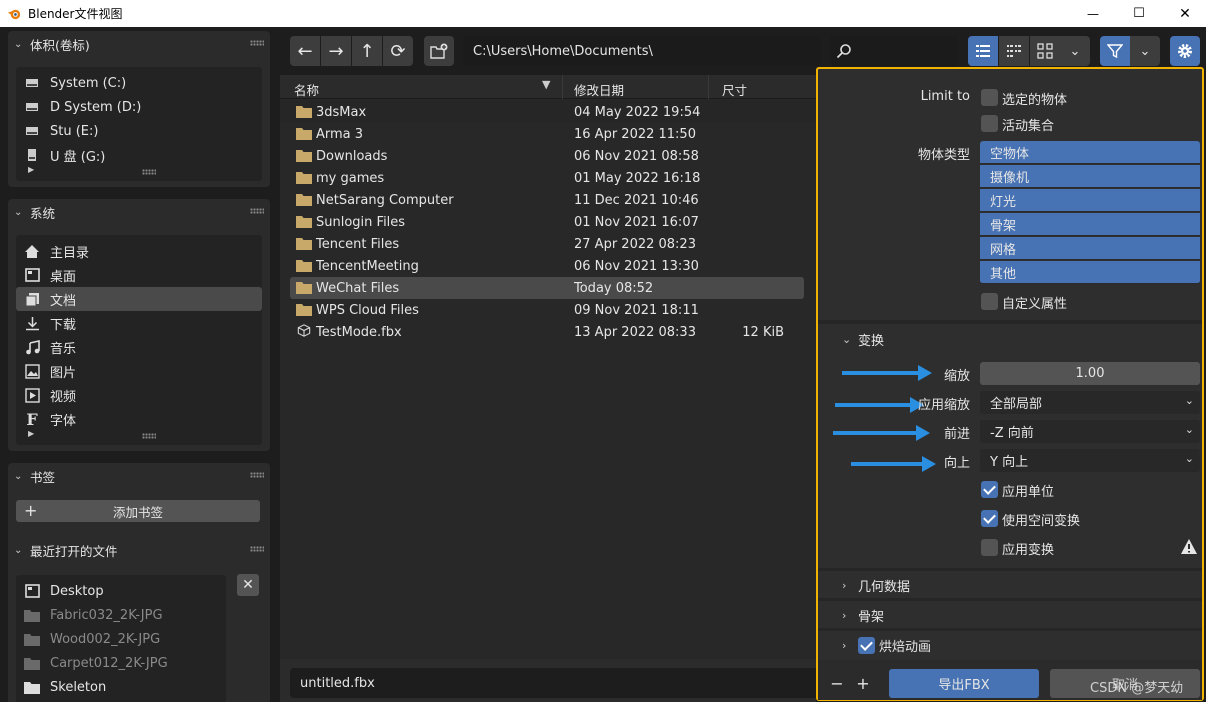  I want to click on clear-recent-button: ✕, so click(248, 585).